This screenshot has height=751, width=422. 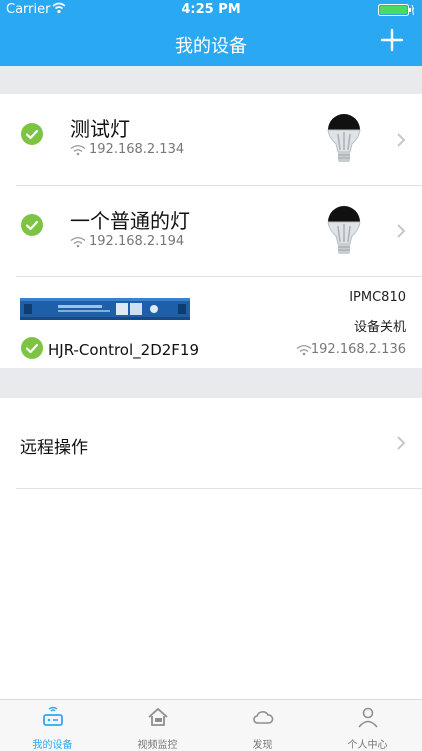 What do you see at coordinates (211, 46) in the screenshot?
I see `page-title: 我的设备` at bounding box center [211, 46].